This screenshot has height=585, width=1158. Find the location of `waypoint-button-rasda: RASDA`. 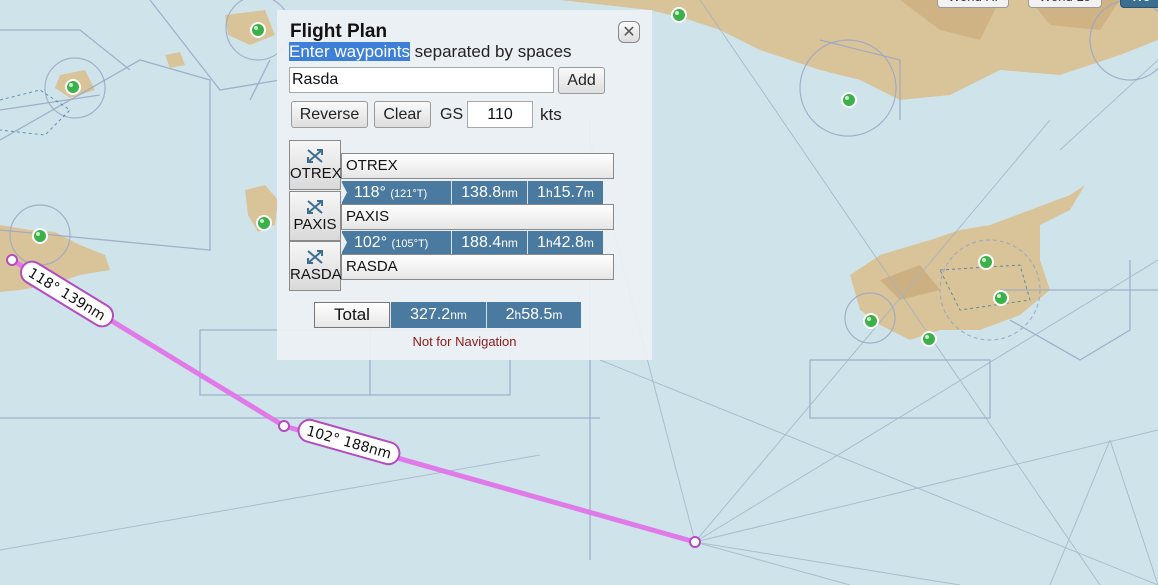

waypoint-button-rasda: RASDA is located at coordinates (315, 266).